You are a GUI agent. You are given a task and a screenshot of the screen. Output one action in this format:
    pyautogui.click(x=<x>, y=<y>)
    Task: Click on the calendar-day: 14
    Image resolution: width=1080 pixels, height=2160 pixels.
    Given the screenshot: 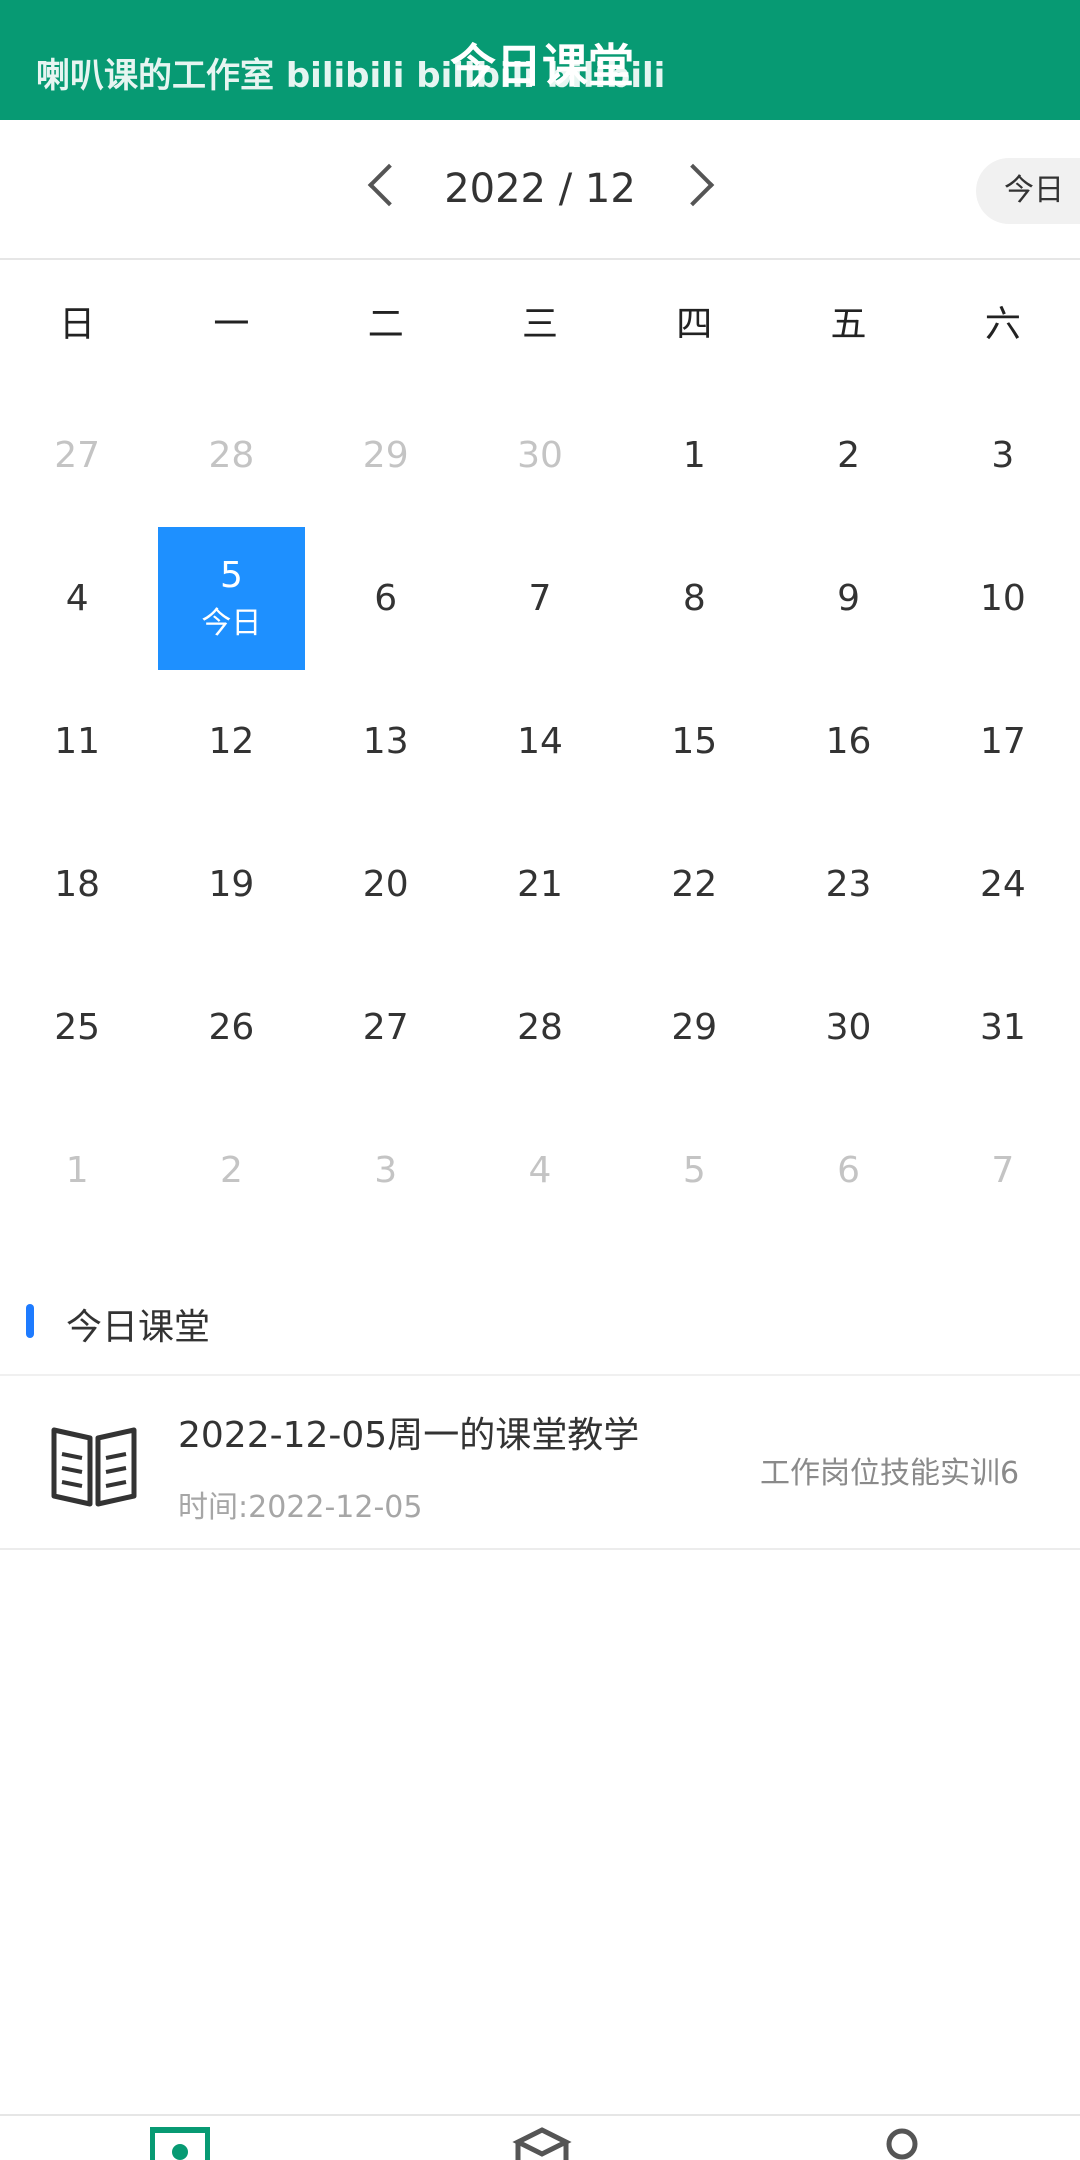 What is the action you would take?
    pyautogui.click(x=540, y=741)
    